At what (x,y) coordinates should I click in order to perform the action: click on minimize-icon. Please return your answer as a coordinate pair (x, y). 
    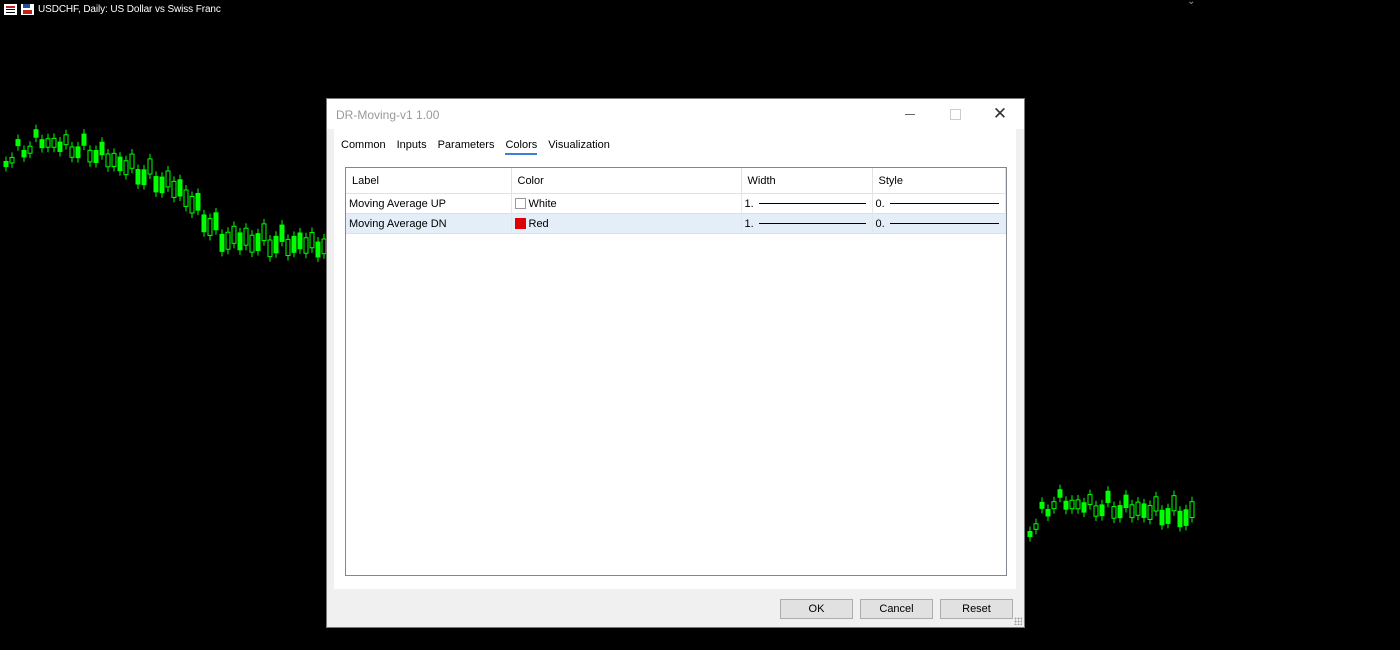
    Looking at the image, I should click on (910, 114).